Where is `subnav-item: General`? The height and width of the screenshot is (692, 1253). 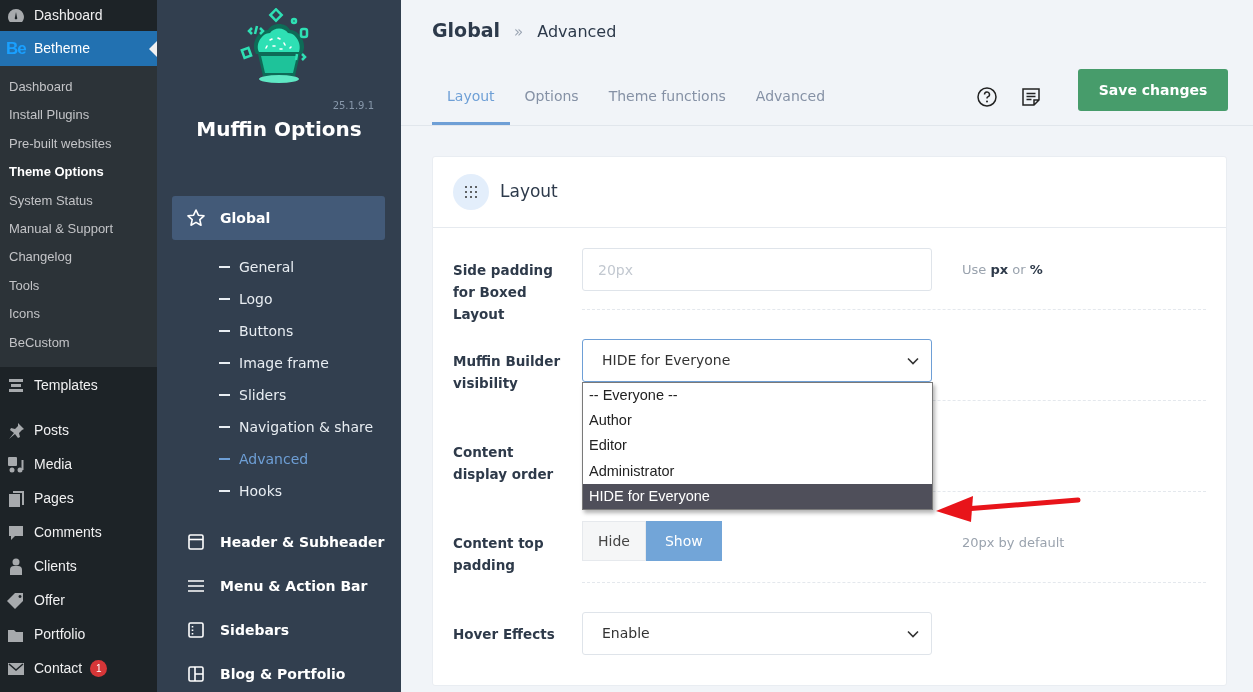 subnav-item: General is located at coordinates (278, 267).